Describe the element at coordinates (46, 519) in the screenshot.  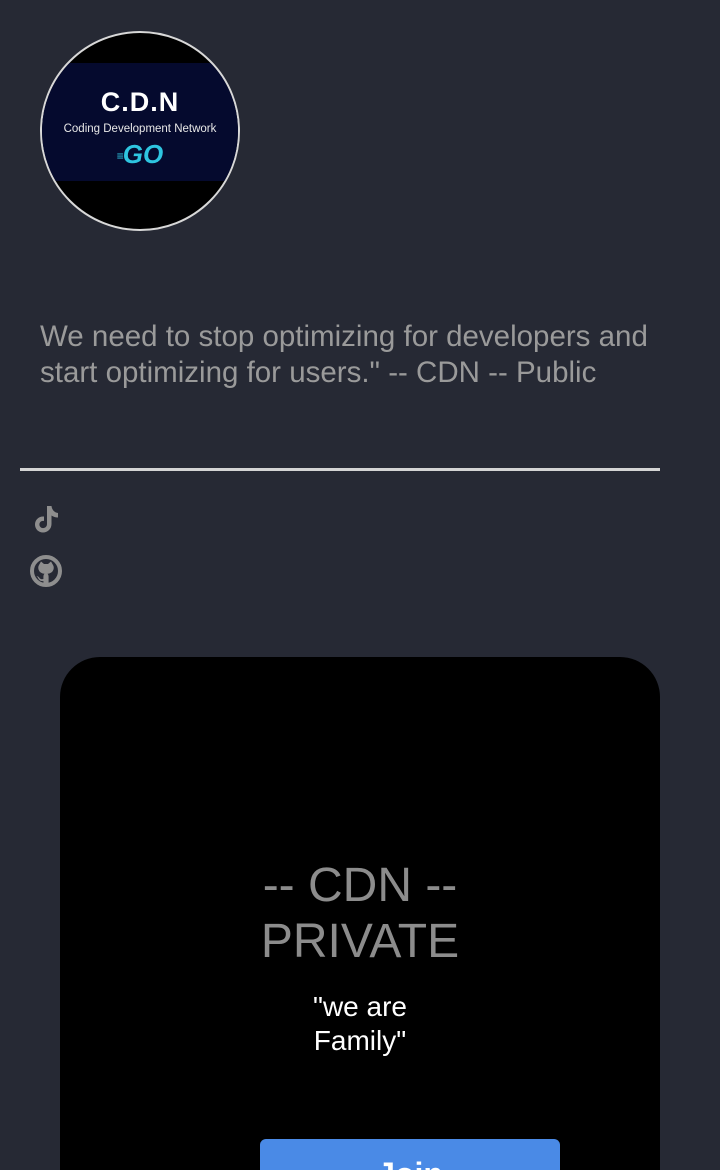
I see `tiktok-icon` at that location.